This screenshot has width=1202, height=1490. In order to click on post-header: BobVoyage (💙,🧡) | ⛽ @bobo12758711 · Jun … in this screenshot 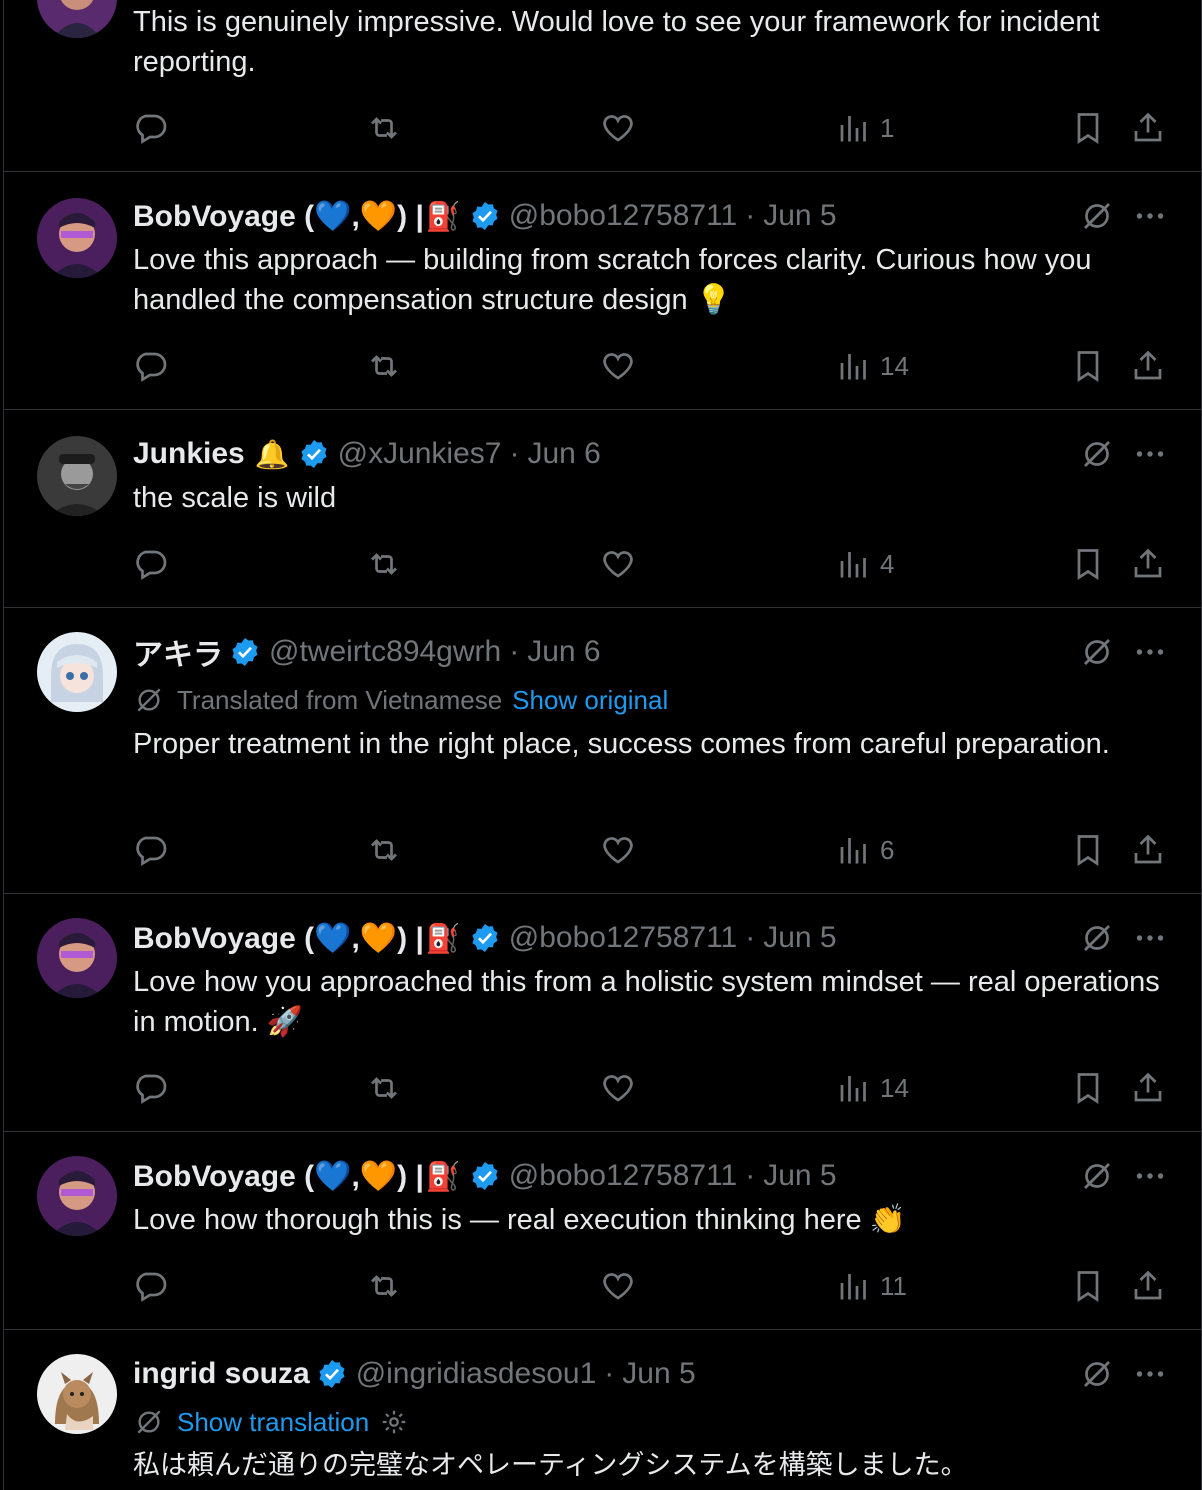, I will do `click(485, 216)`.